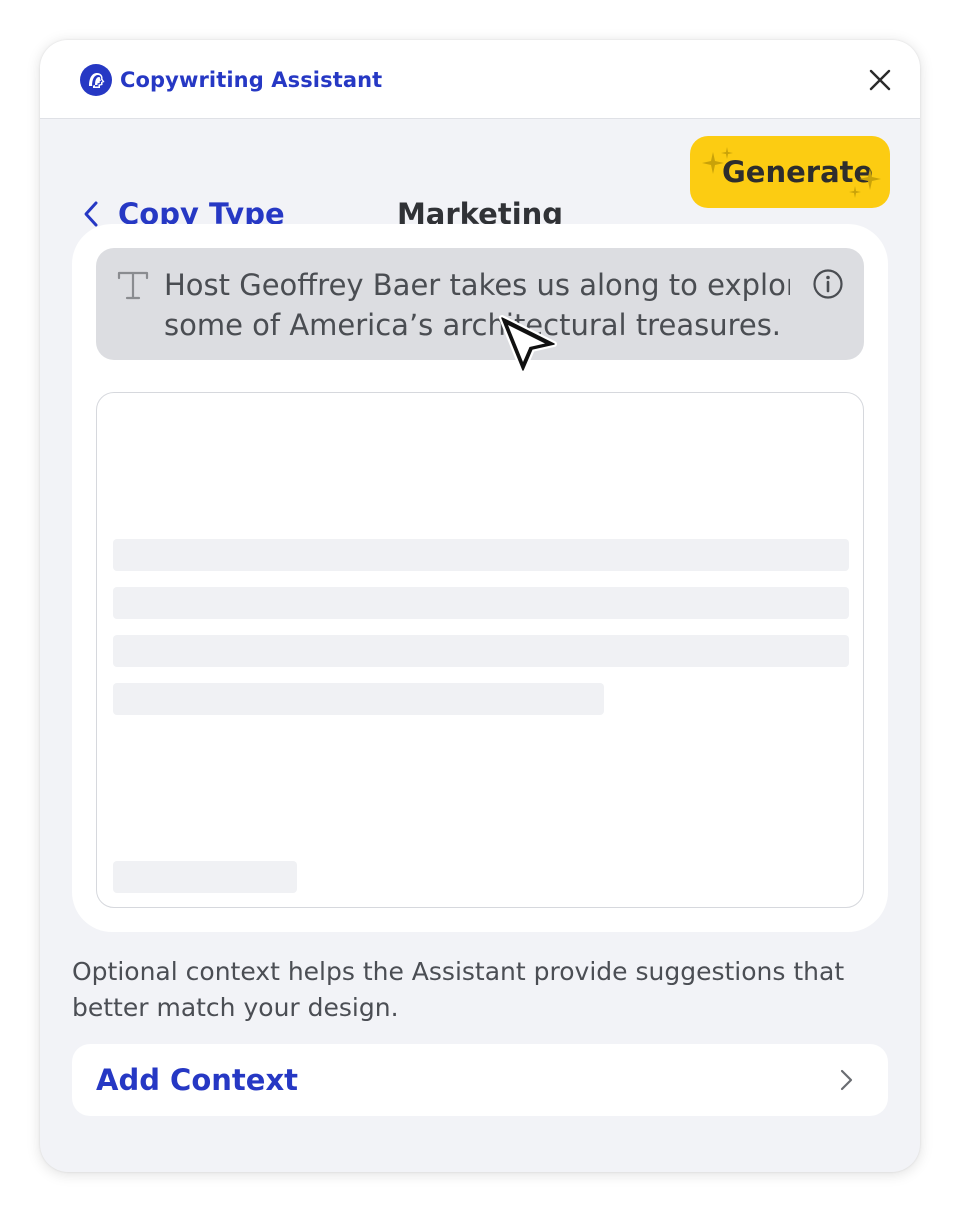 The width and height of the screenshot is (960, 1212). Describe the element at coordinates (790, 172) in the screenshot. I see `generate-button: Generate` at that location.